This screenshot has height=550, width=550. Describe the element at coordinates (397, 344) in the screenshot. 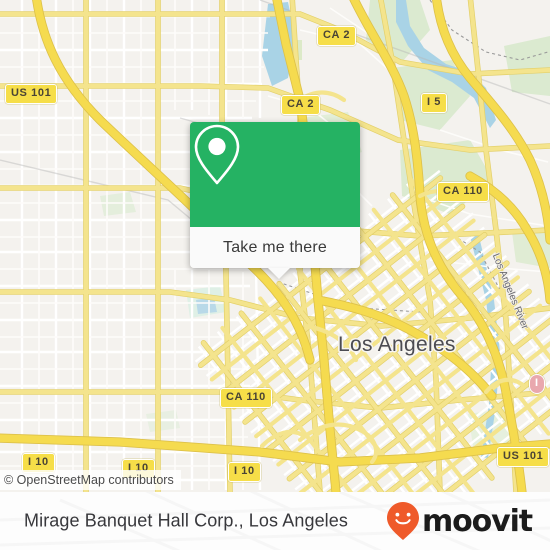

I see `city-label-los-angeles: Los Angeles` at that location.